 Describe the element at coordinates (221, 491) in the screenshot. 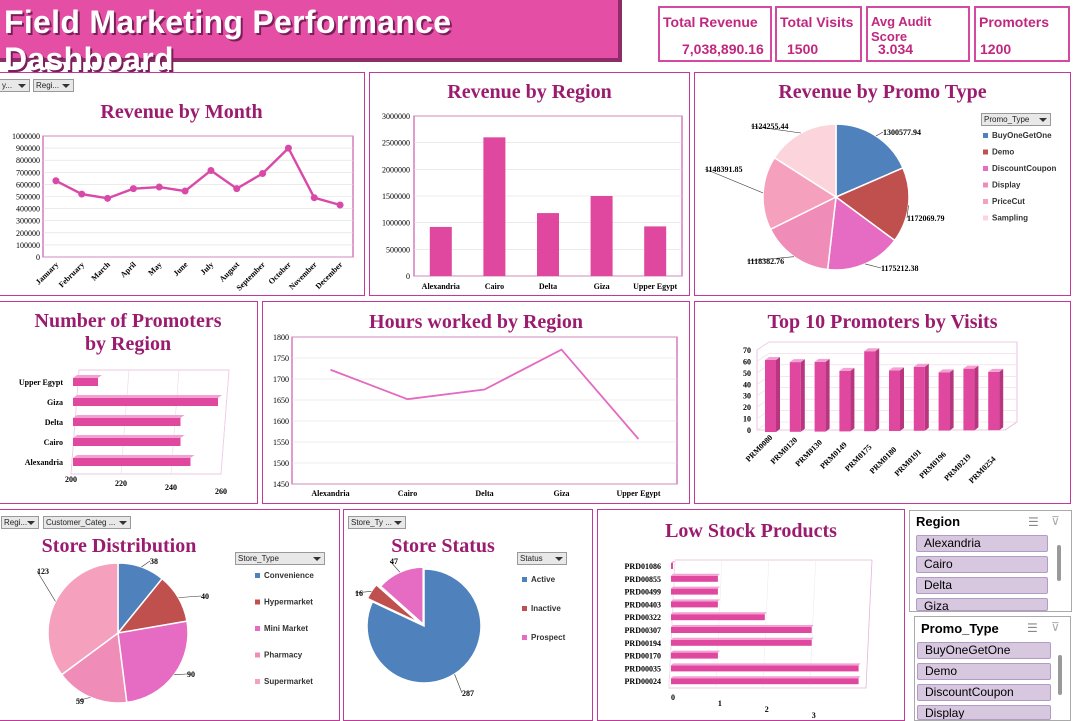

I see `x-tick-label: 260` at that location.